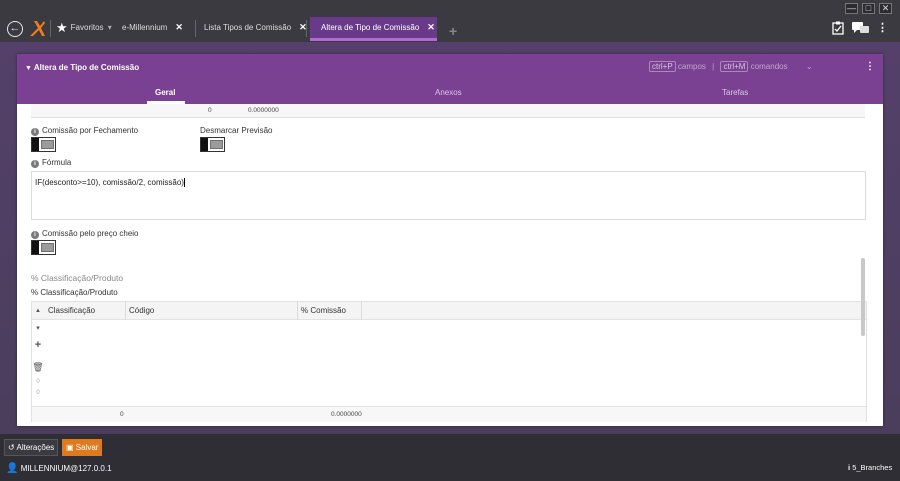  Describe the element at coordinates (373, 29) in the screenshot. I see `tab-altera-tipo-comissao: Altera de Tipo de Comissão ✕` at that location.